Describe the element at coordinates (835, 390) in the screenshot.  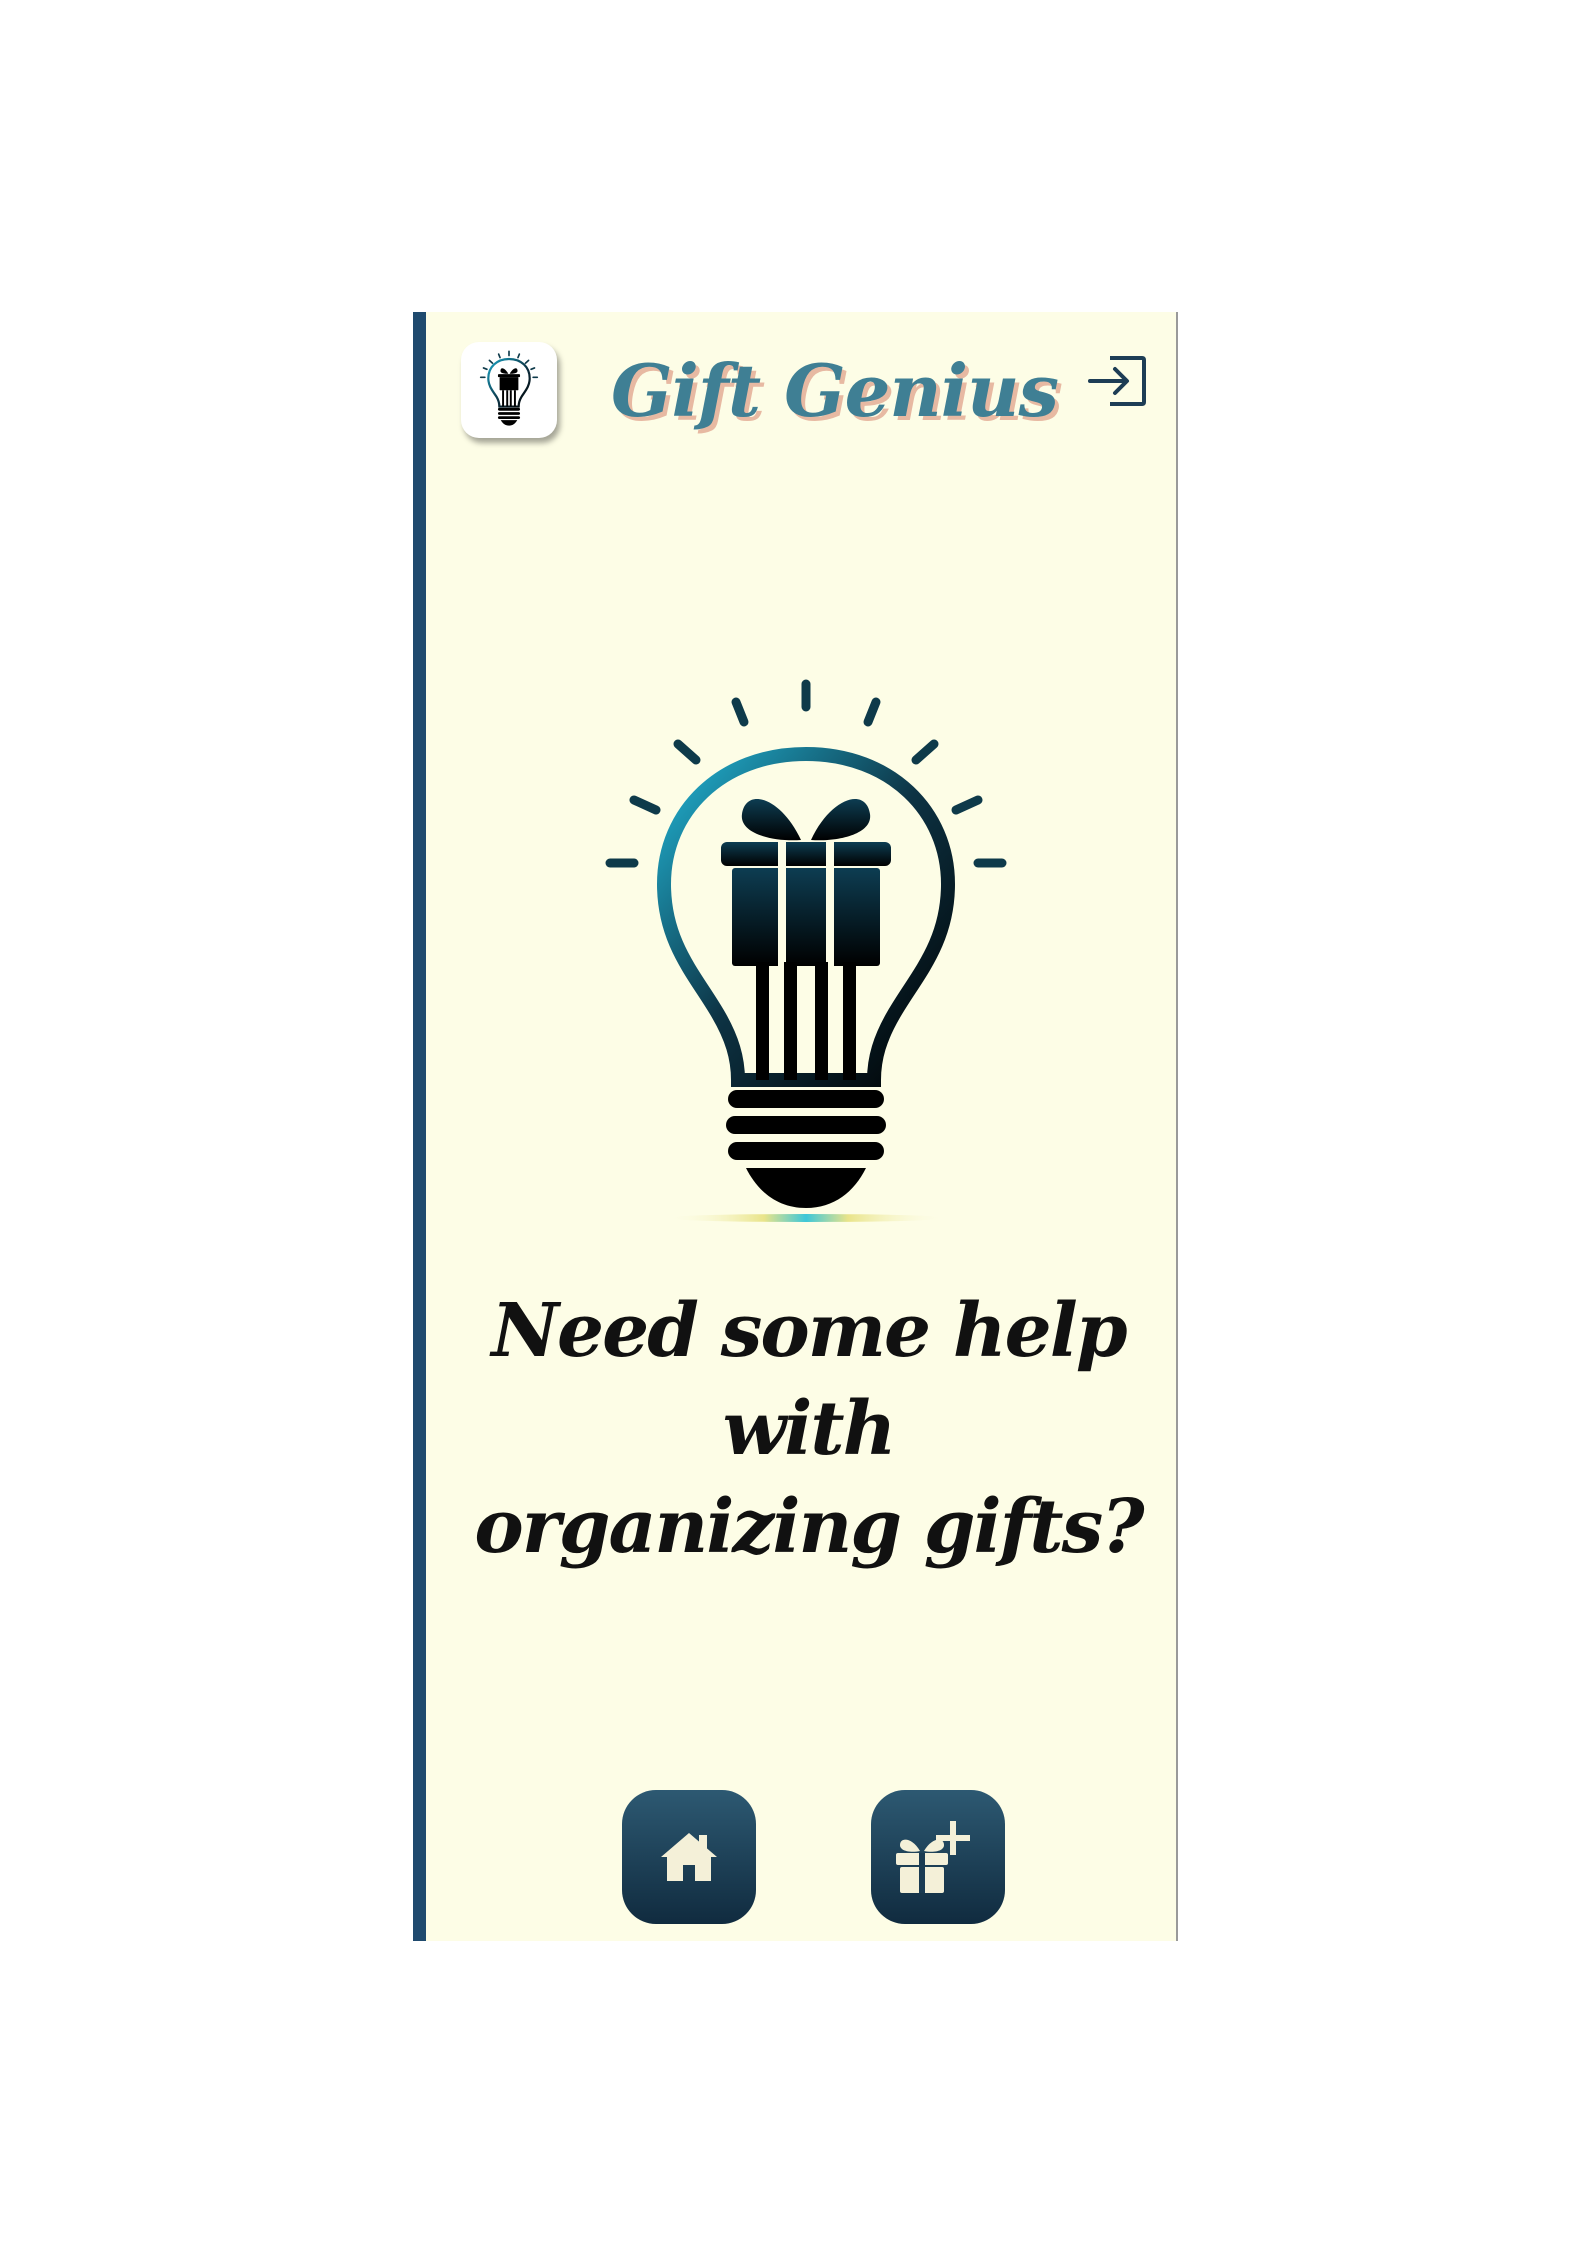
I see `app-title: Gift Genius` at that location.